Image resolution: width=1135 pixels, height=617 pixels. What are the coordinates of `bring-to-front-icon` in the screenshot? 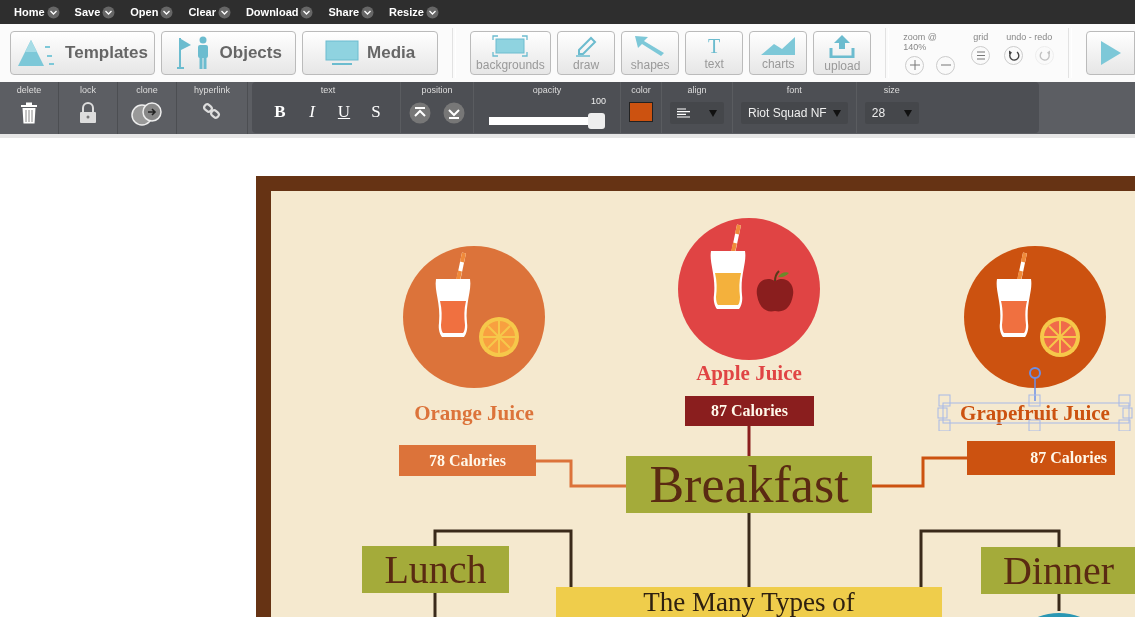 It's located at (420, 113).